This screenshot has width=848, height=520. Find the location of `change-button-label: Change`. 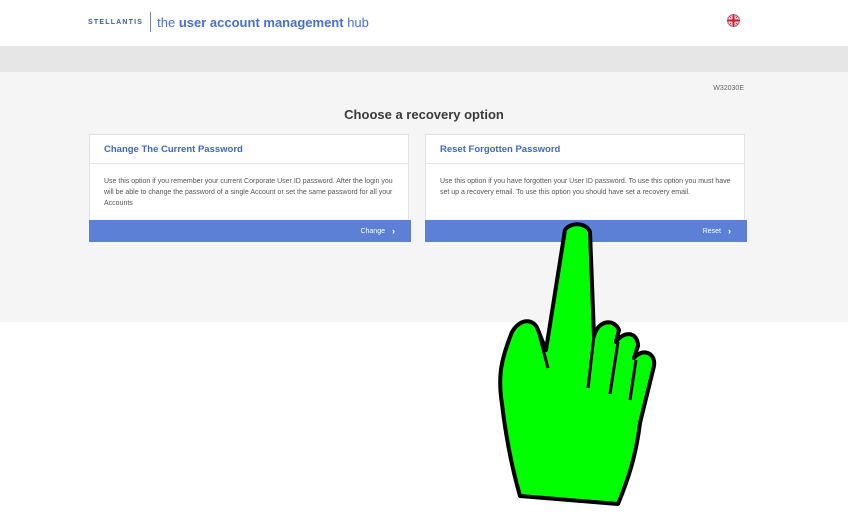

change-button-label: Change is located at coordinates (372, 231).